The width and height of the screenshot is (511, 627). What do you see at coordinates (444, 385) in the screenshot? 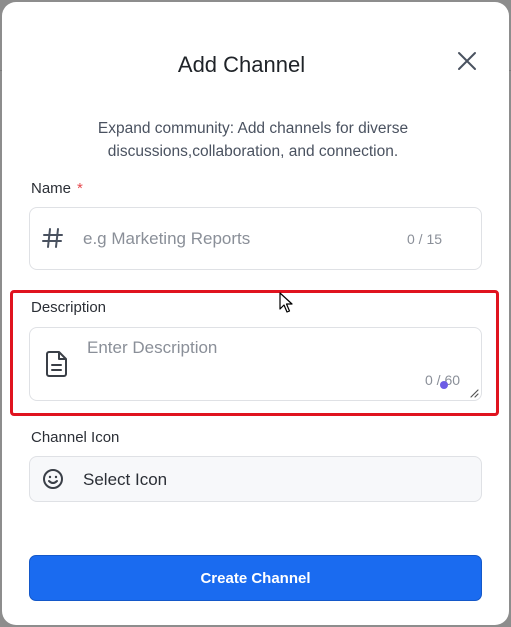
I see `status-dot` at bounding box center [444, 385].